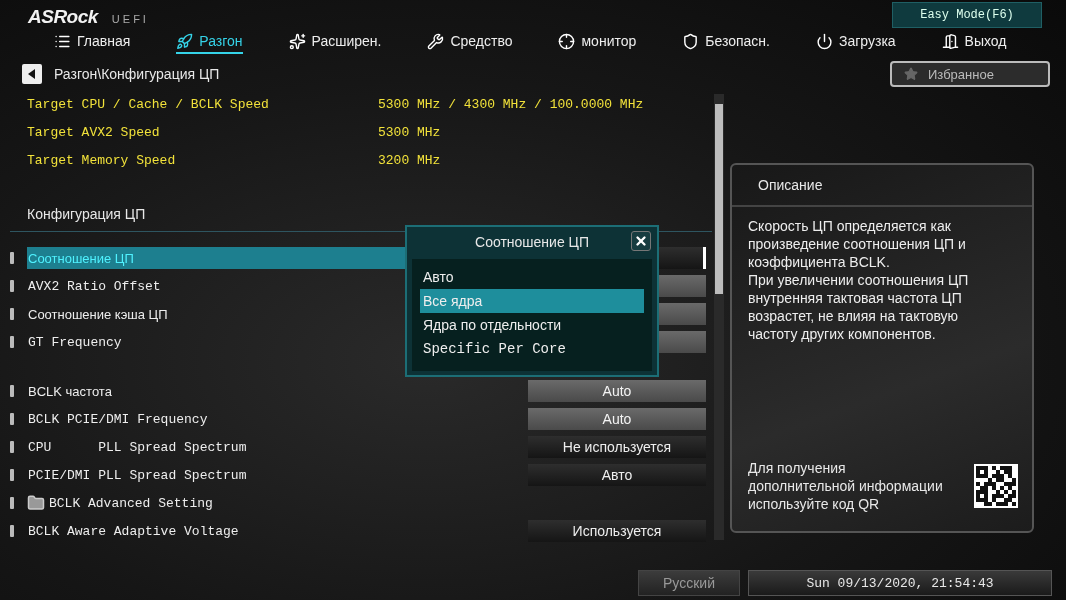 The height and width of the screenshot is (600, 1066). What do you see at coordinates (996, 486) in the screenshot?
I see `qr-code-icon` at bounding box center [996, 486].